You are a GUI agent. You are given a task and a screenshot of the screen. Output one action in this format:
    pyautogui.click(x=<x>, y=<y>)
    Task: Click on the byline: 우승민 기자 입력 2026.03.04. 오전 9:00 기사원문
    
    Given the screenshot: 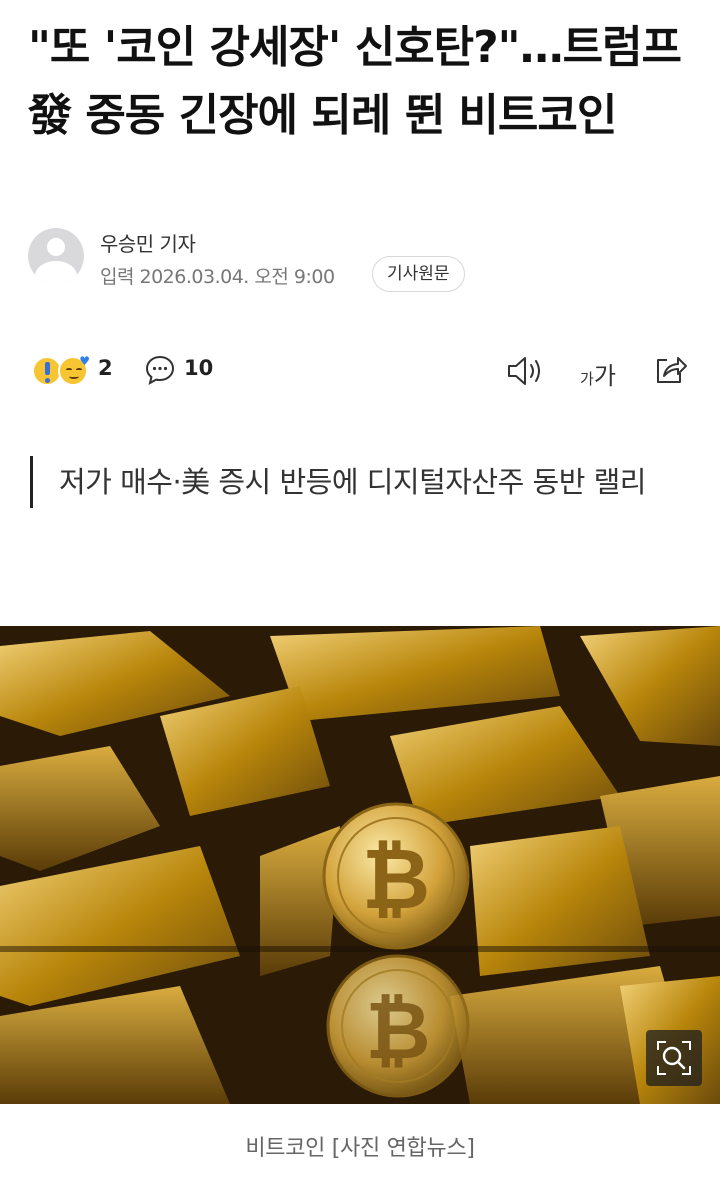 What is the action you would take?
    pyautogui.click(x=360, y=261)
    